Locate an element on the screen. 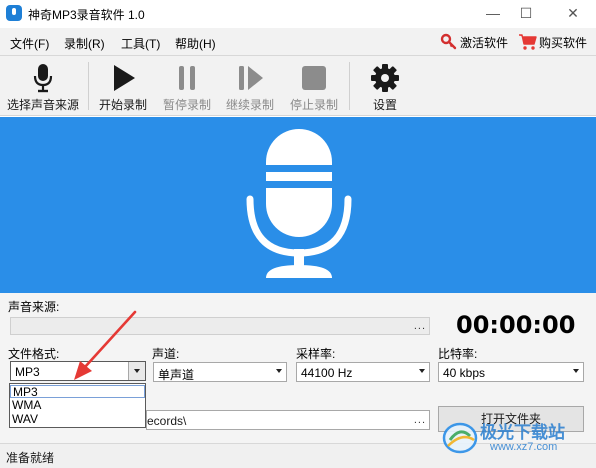 The image size is (596, 468). samplerate-select: 44100 Hz is located at coordinates (363, 372).